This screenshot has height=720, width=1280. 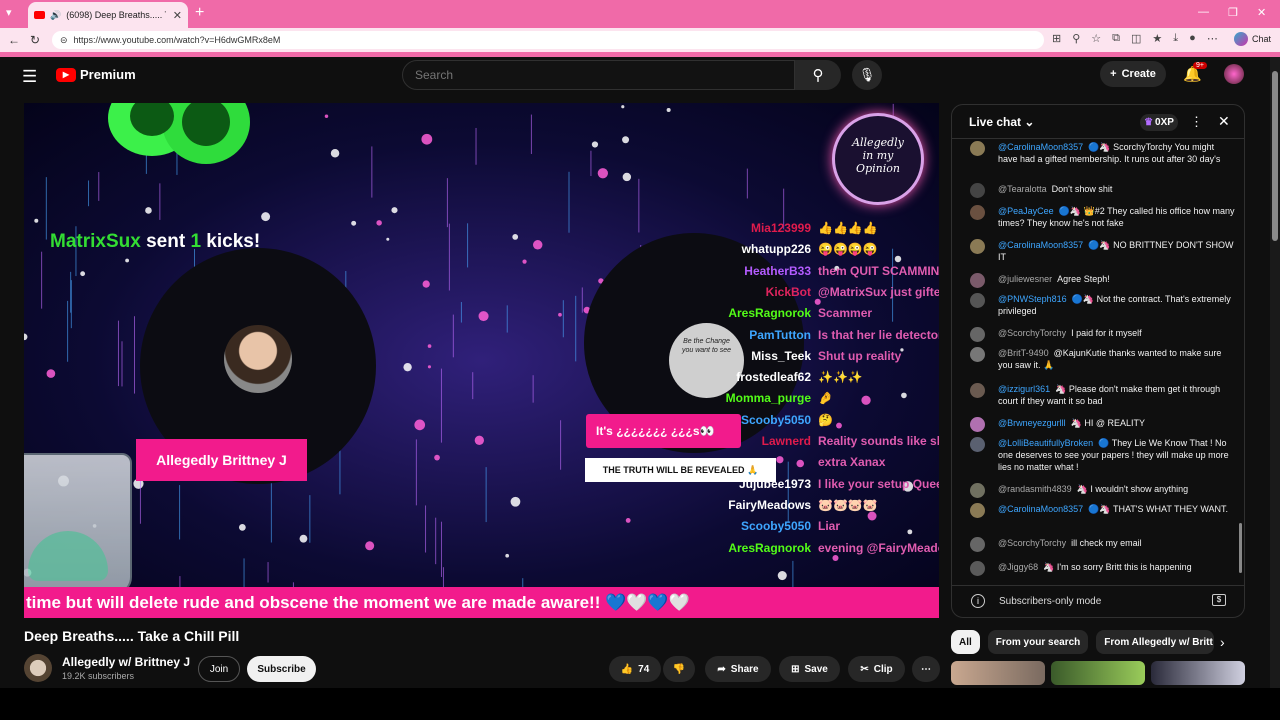 I want to click on dislike-button: 👎, so click(x=679, y=669).